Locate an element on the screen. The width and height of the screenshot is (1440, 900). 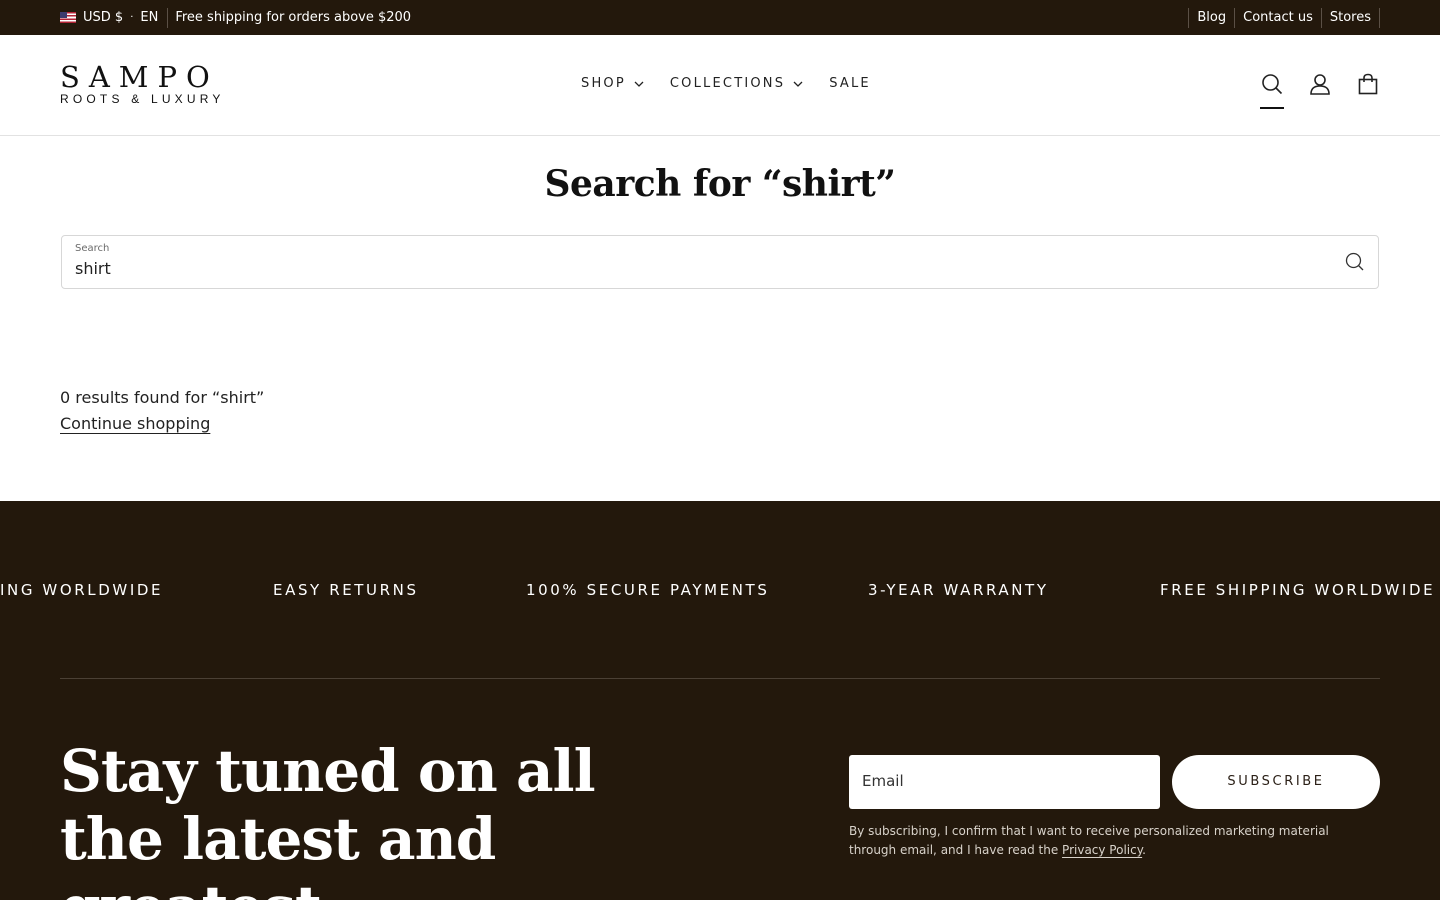
search-field: Search is located at coordinates (720, 262).